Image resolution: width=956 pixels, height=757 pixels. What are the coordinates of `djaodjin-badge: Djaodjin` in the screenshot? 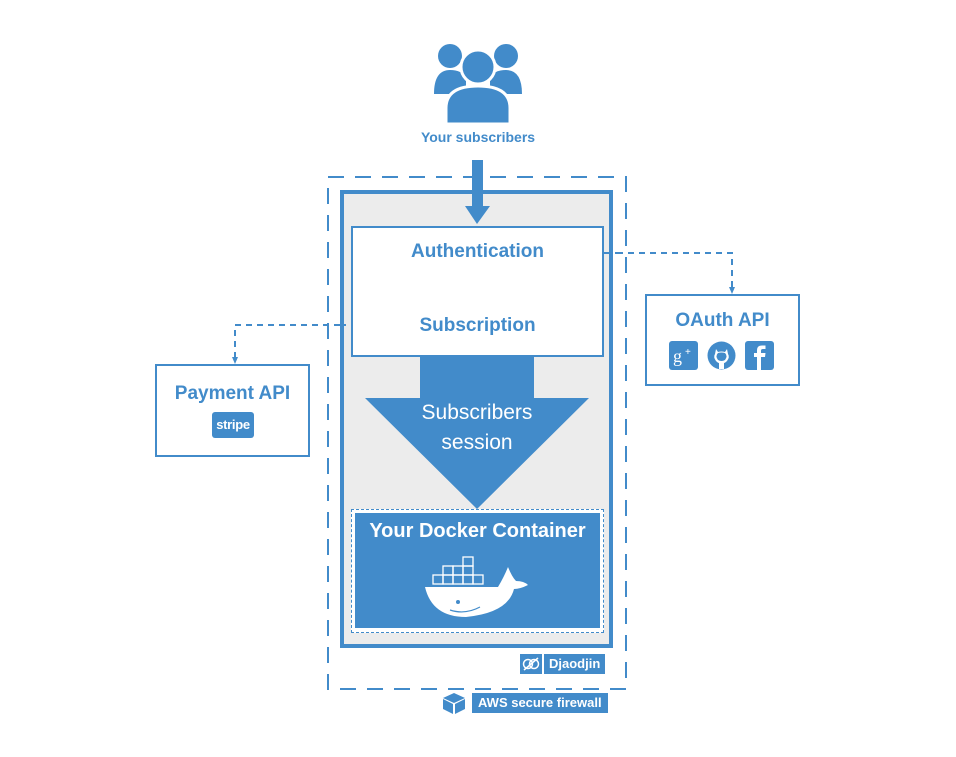 It's located at (563, 664).